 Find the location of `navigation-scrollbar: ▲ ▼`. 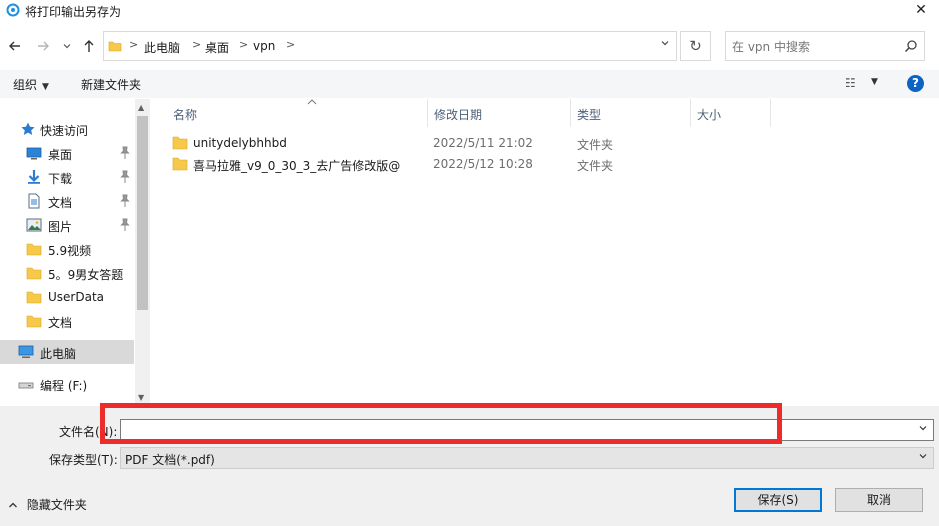

navigation-scrollbar: ▲ ▼ is located at coordinates (142, 252).